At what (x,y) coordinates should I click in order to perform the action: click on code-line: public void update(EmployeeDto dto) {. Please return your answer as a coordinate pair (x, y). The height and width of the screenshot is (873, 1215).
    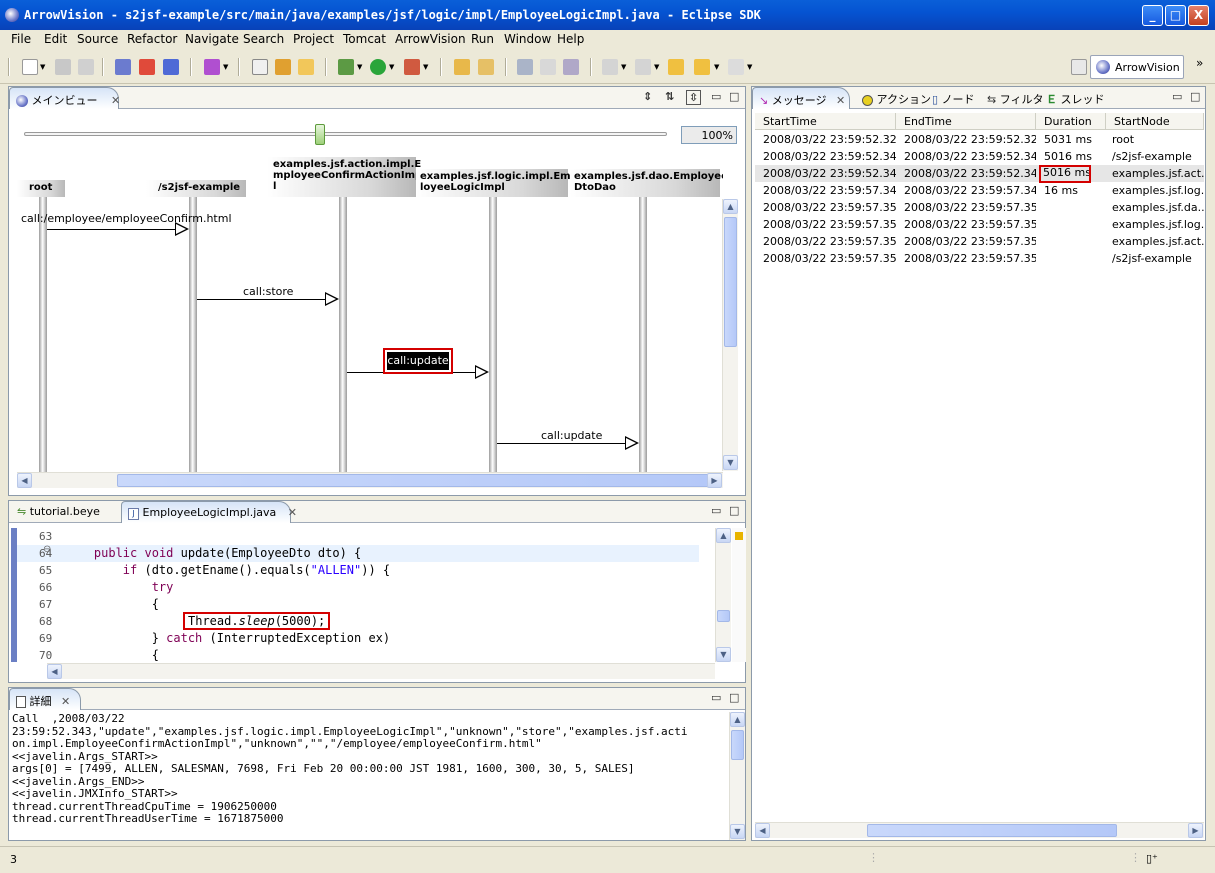
    Looking at the image, I should click on (213, 553).